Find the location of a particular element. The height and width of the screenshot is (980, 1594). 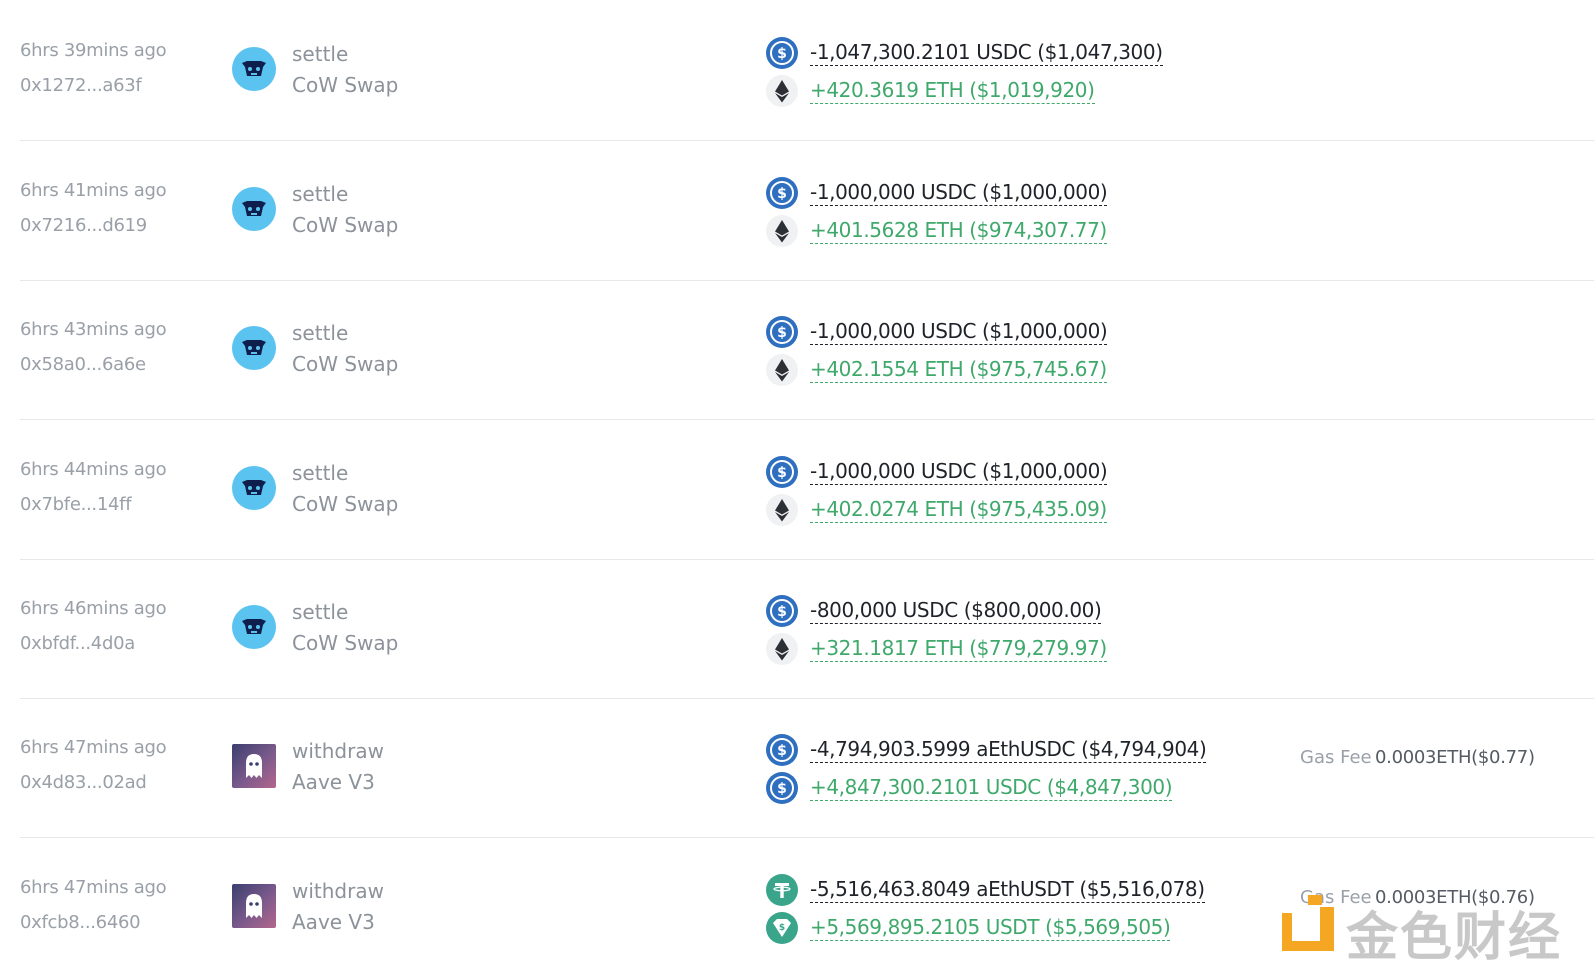

watermark-text: 金色财经 is located at coordinates (1454, 938).